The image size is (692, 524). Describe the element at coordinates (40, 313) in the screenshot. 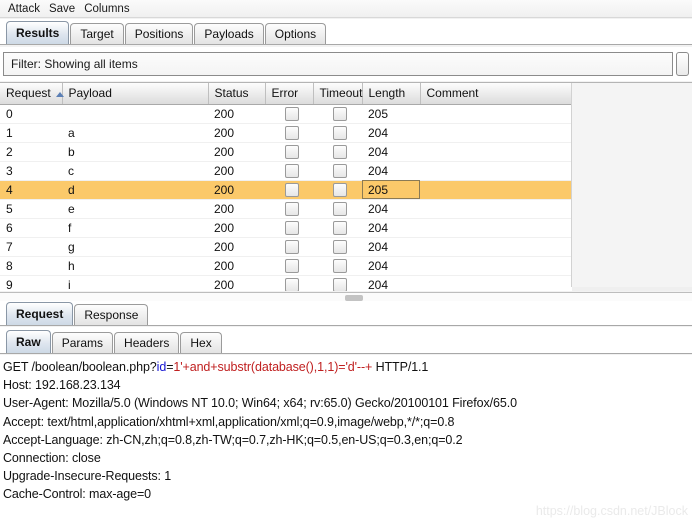

I see `tab-request: Request` at that location.